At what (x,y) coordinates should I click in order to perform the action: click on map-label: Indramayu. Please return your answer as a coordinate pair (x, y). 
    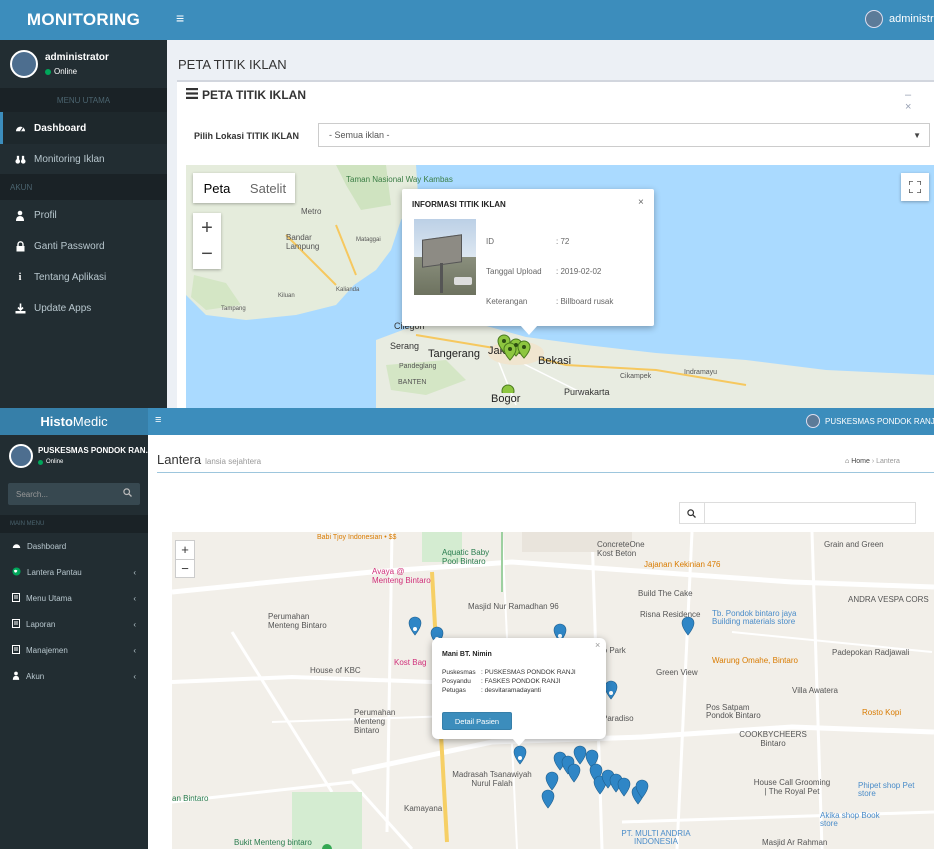
    Looking at the image, I should click on (701, 372).